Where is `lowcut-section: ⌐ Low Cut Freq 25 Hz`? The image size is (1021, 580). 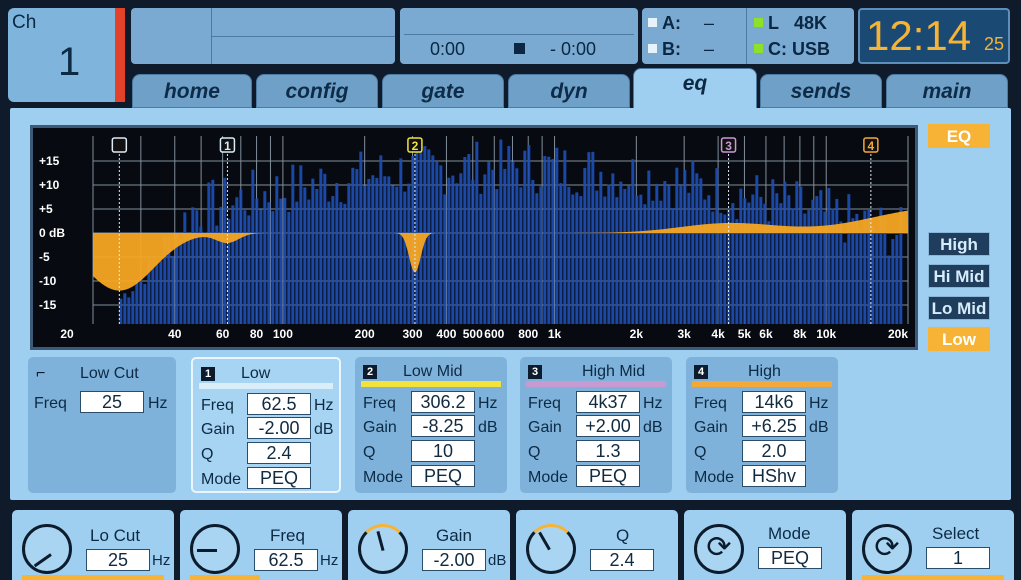
lowcut-section: ⌐ Low Cut Freq 25 Hz is located at coordinates (102, 425).